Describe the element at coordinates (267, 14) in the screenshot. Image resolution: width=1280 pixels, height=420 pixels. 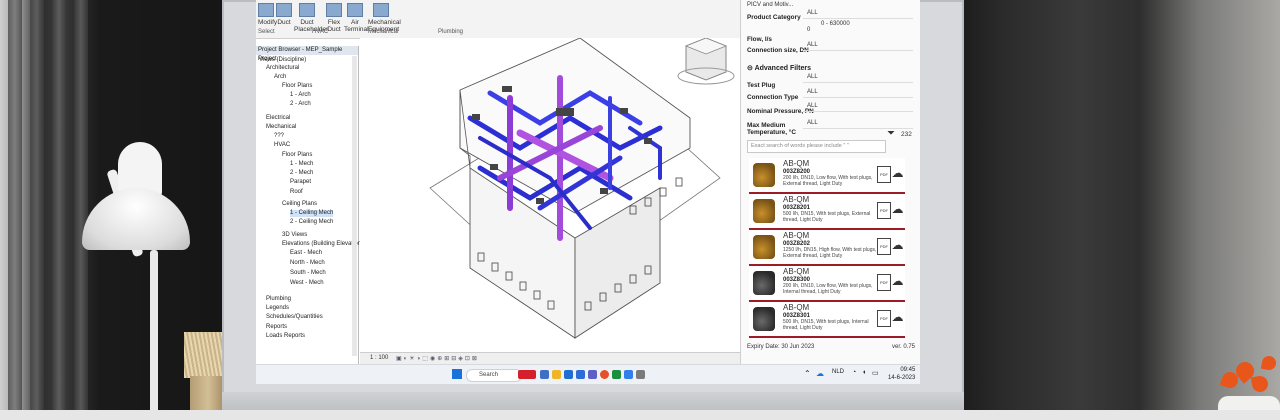
I see `modify-tool: Modify` at that location.